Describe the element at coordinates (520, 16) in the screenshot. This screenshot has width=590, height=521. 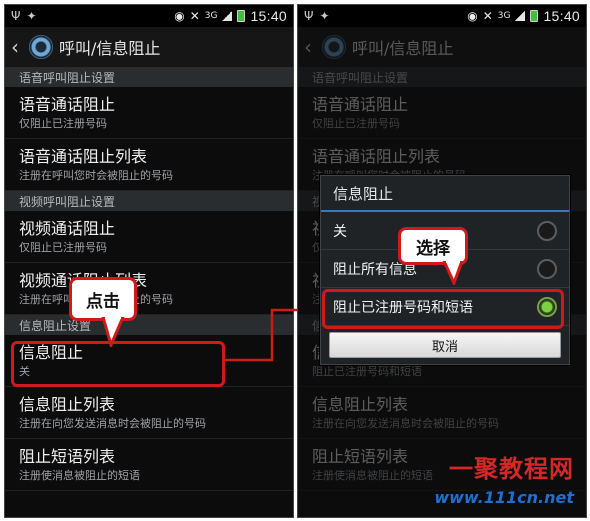
I see `signal-icon` at that location.